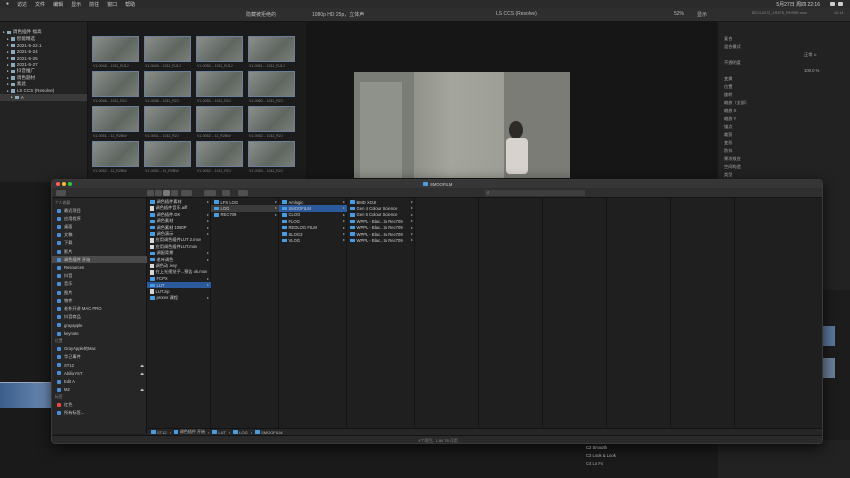 Image resolution: width=850 pixels, height=478 pixels. Describe the element at coordinates (99, 251) in the screenshot. I see `sidebar-item: 影片` at that location.